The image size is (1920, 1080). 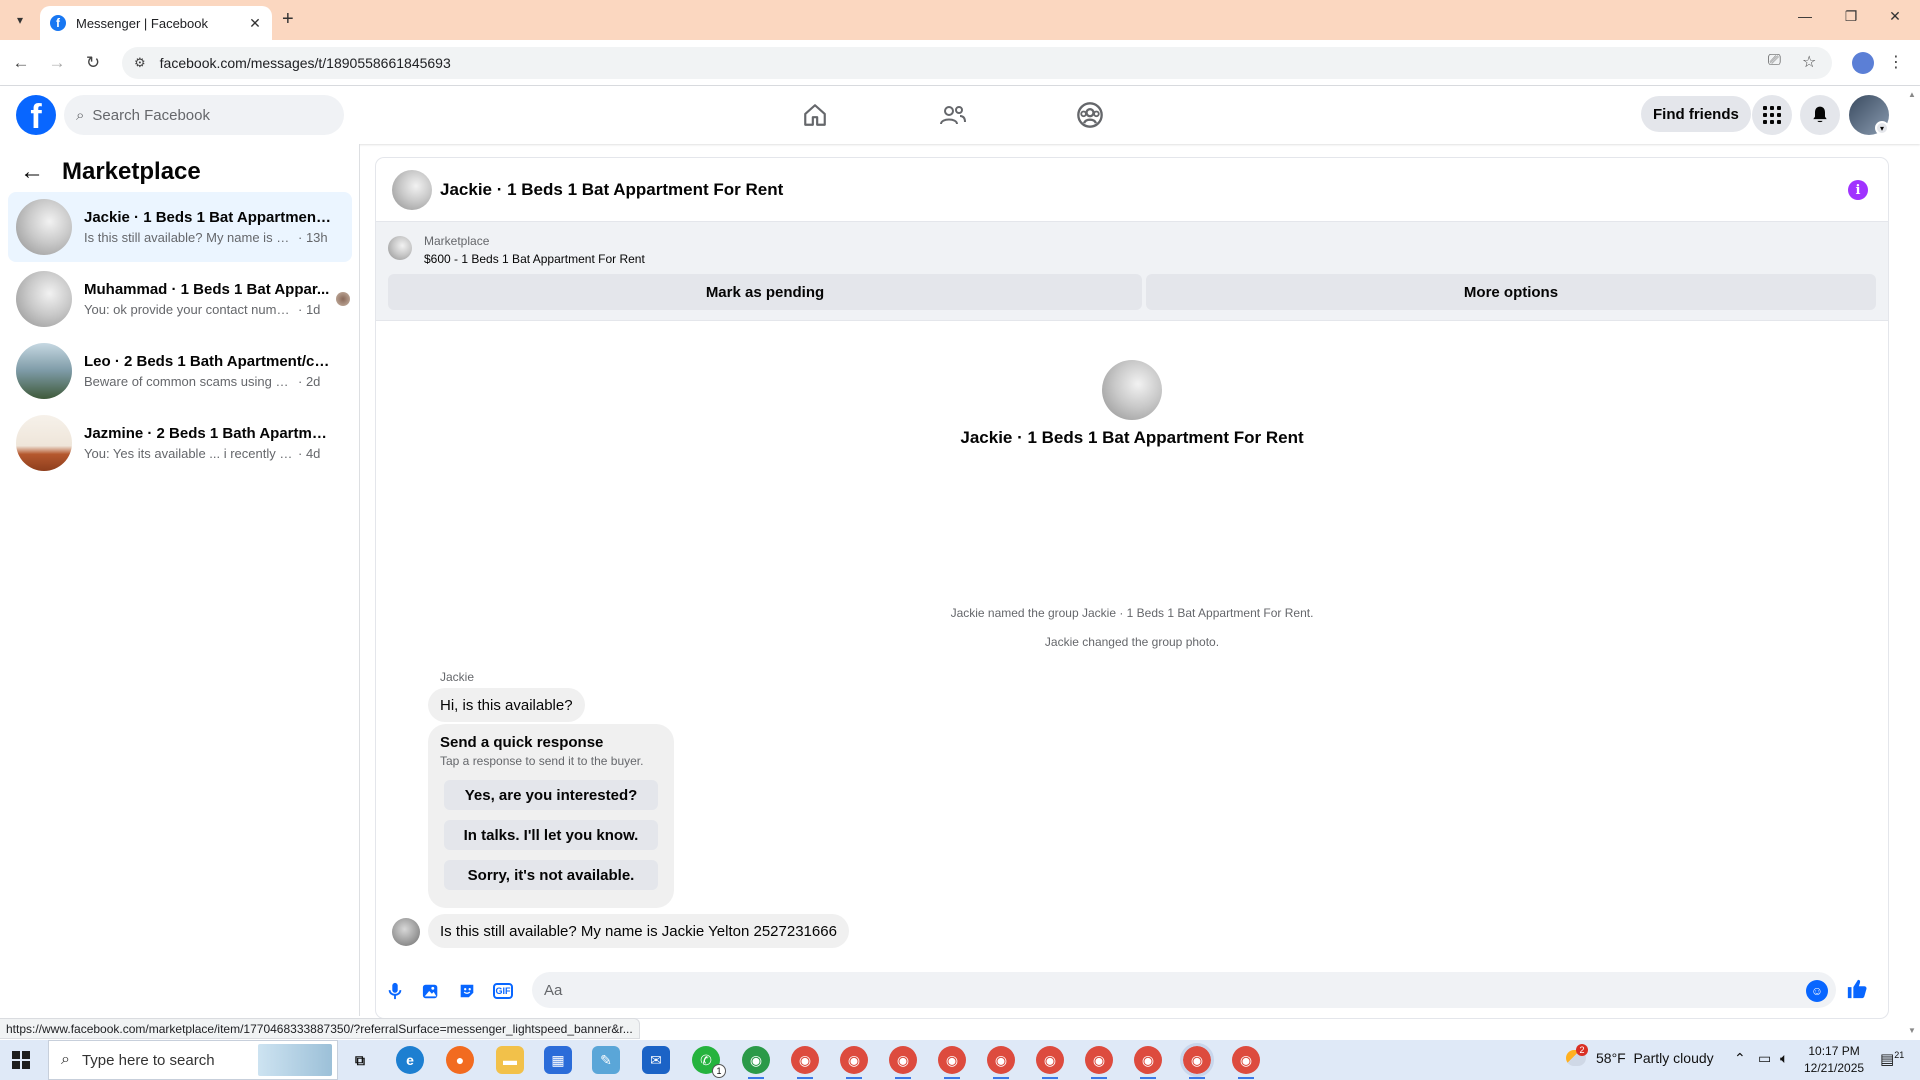 What do you see at coordinates (412, 189) in the screenshot?
I see `chat-avatar` at bounding box center [412, 189].